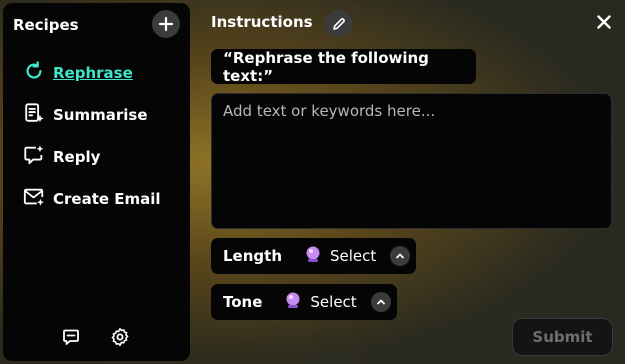 This screenshot has width=625, height=364. I want to click on sidebar-item-reply: Reply, so click(61, 157).